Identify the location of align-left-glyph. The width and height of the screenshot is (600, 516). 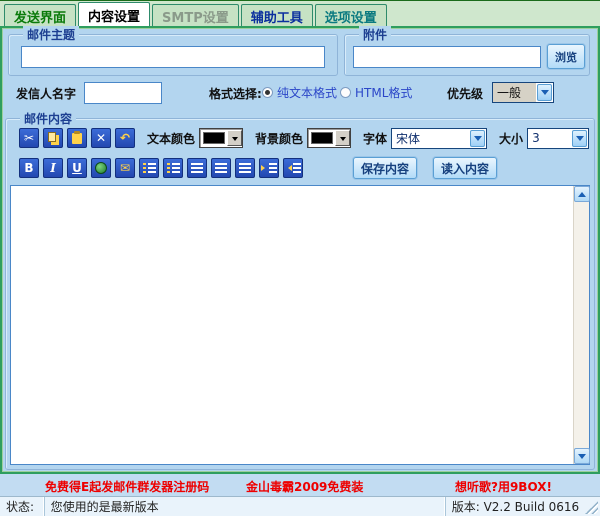
(197, 168).